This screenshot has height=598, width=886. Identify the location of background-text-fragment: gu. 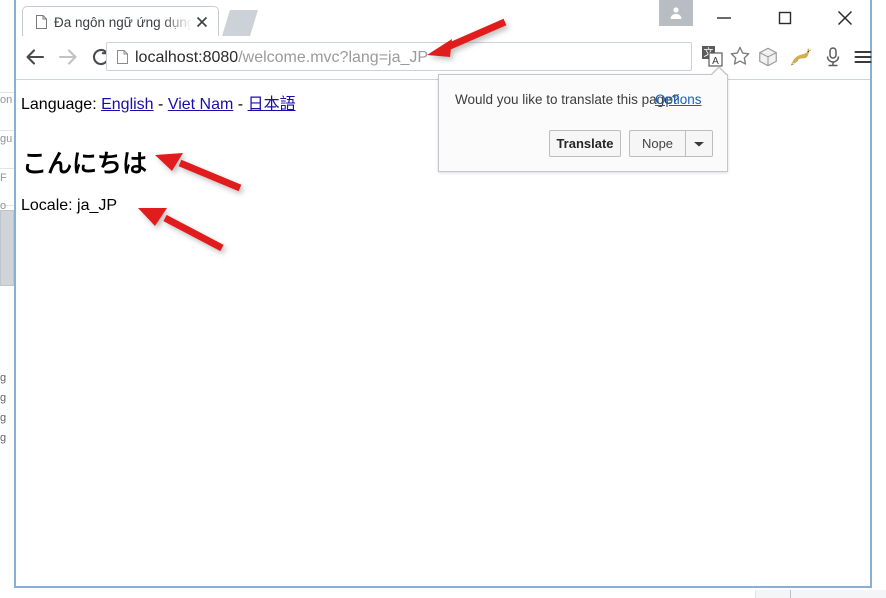
(6, 139).